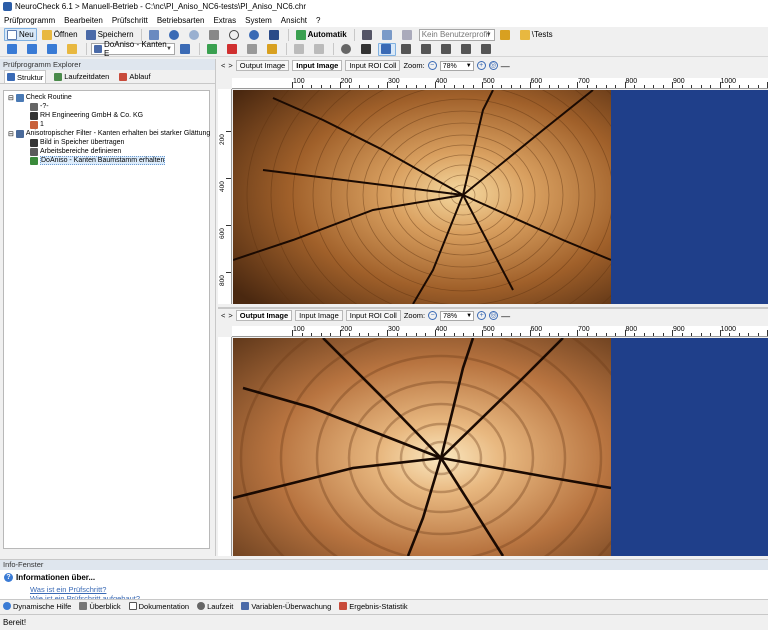 The height and width of the screenshot is (630, 768). I want to click on move-down-button, so click(13, 49).